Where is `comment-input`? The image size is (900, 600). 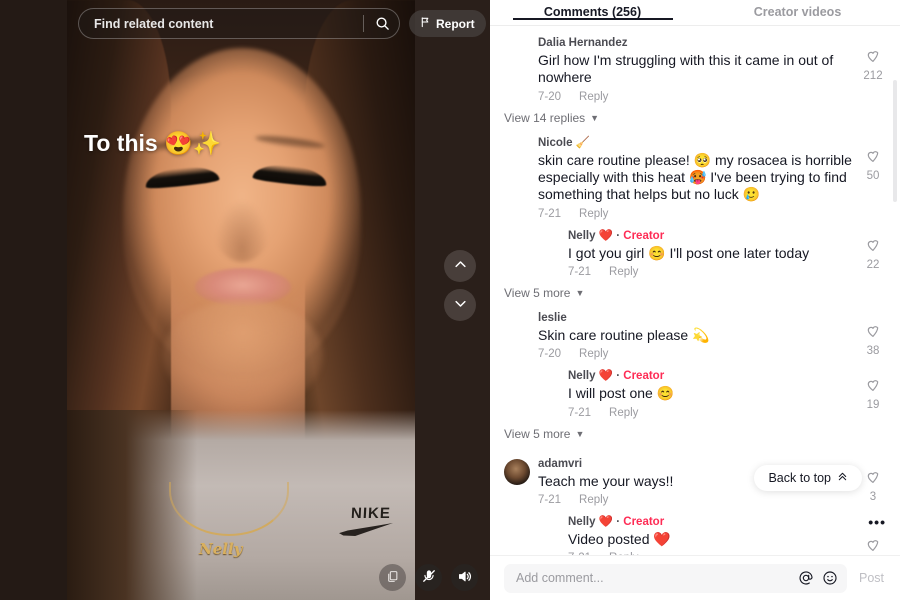 comment-input is located at coordinates (653, 578).